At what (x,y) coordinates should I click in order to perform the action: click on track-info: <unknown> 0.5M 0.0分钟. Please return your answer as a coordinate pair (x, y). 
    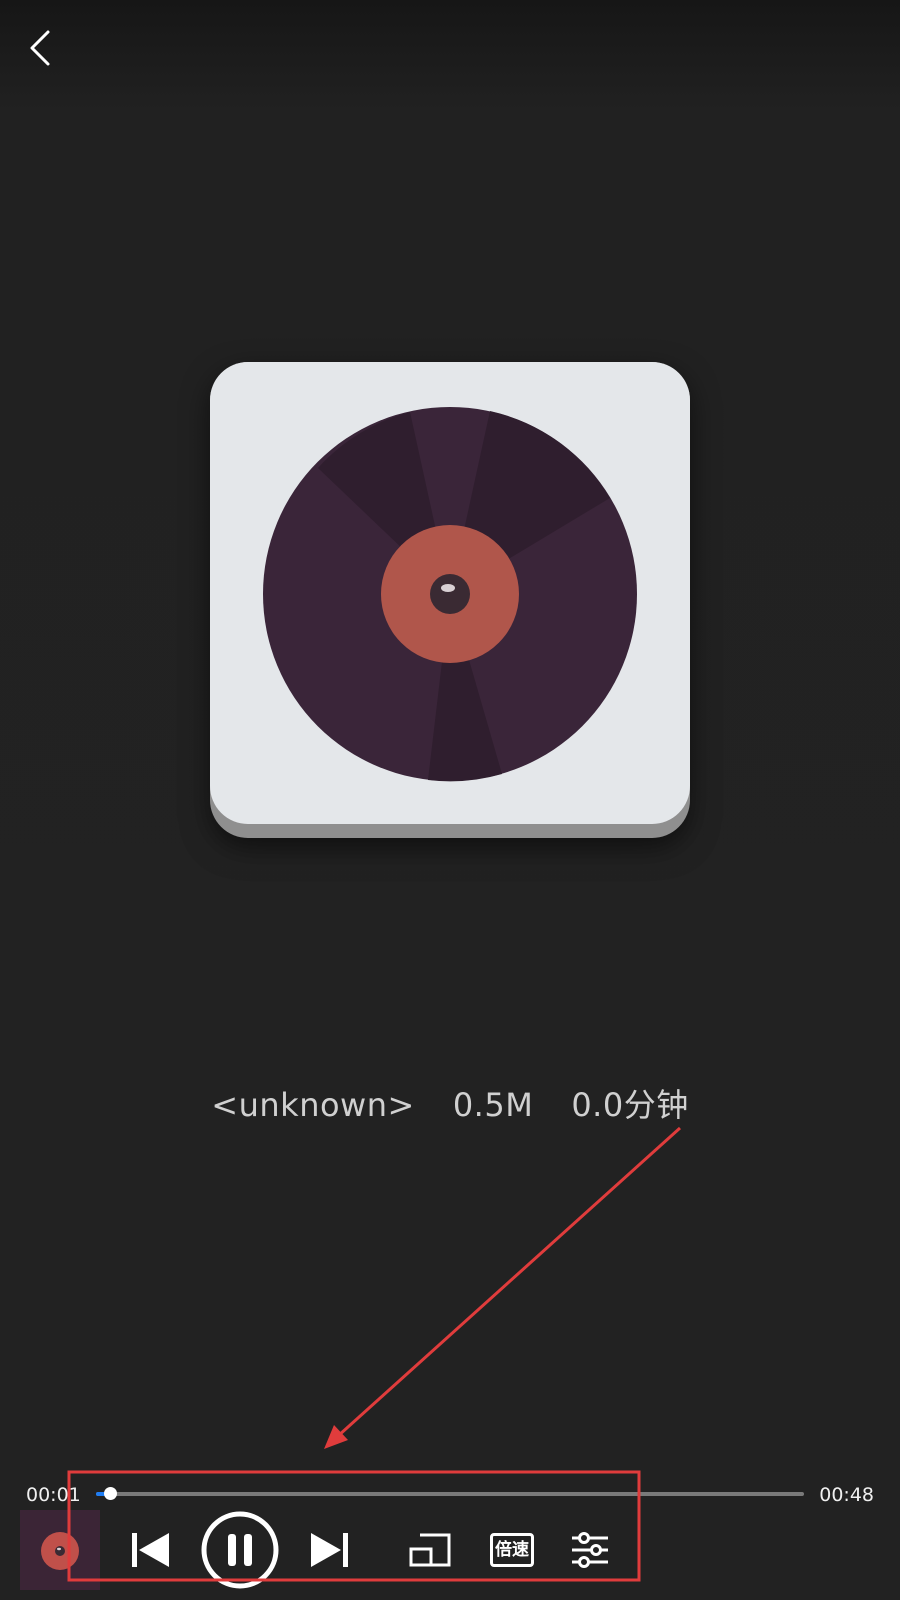
    Looking at the image, I should click on (450, 1103).